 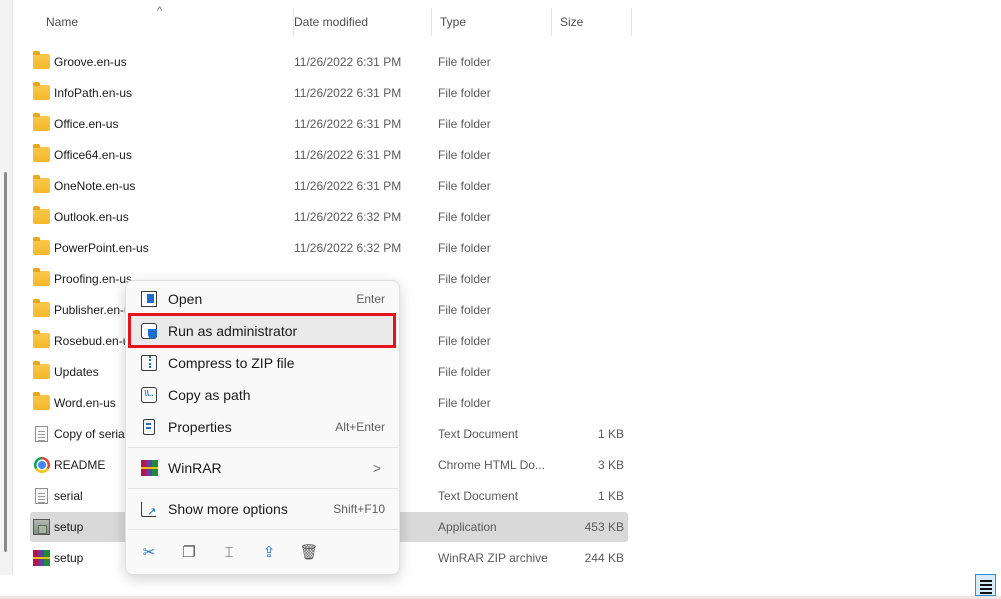 I want to click on column-type-label: Type, so click(x=453, y=22).